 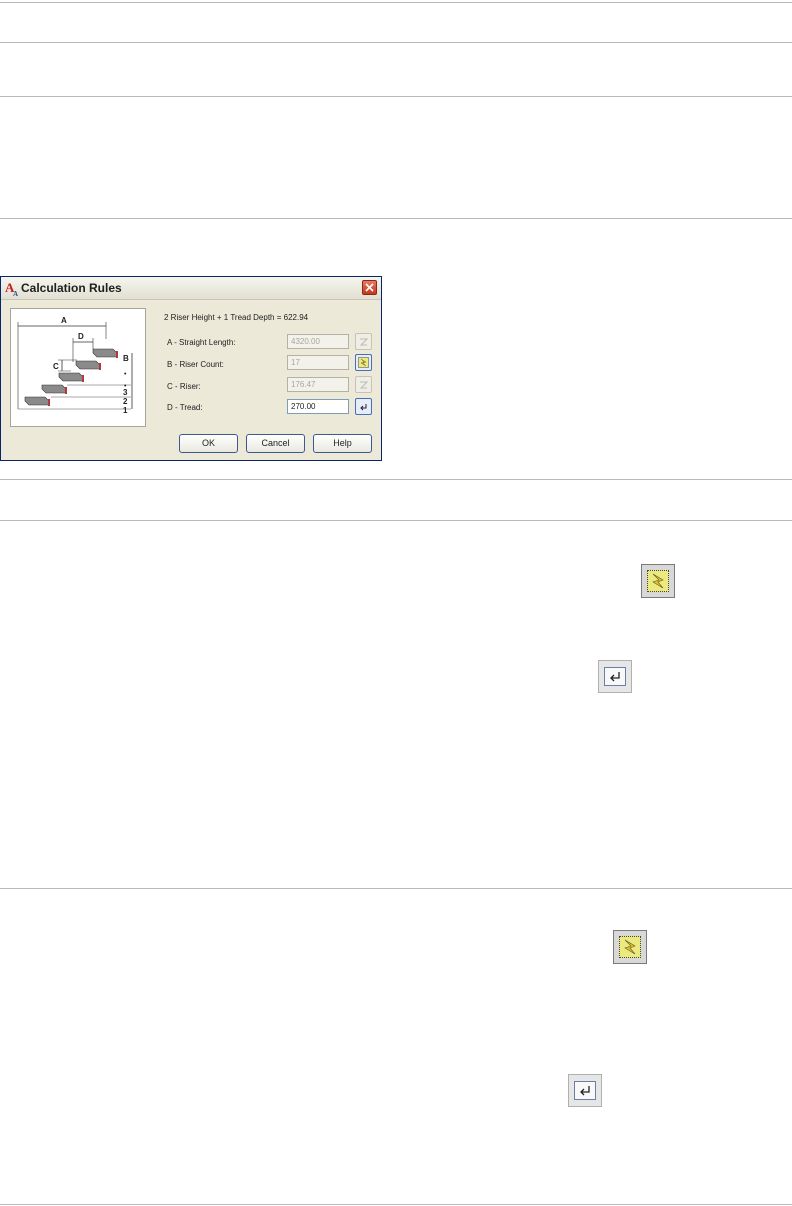 What do you see at coordinates (318, 362) in the screenshot?
I see `riser-count-field: 17` at bounding box center [318, 362].